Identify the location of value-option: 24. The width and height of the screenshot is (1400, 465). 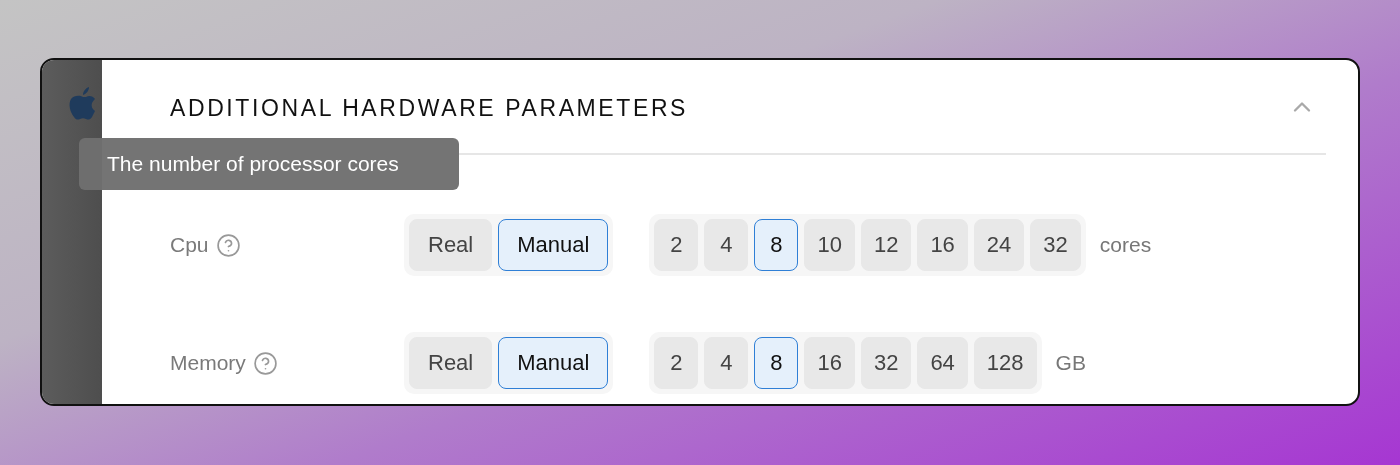
(999, 245).